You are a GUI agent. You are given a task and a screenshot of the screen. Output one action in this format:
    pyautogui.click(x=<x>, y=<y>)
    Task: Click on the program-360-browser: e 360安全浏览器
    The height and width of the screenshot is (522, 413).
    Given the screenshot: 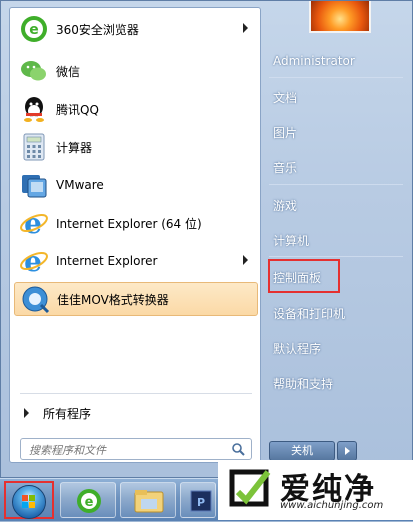 What is the action you would take?
    pyautogui.click(x=136, y=29)
    